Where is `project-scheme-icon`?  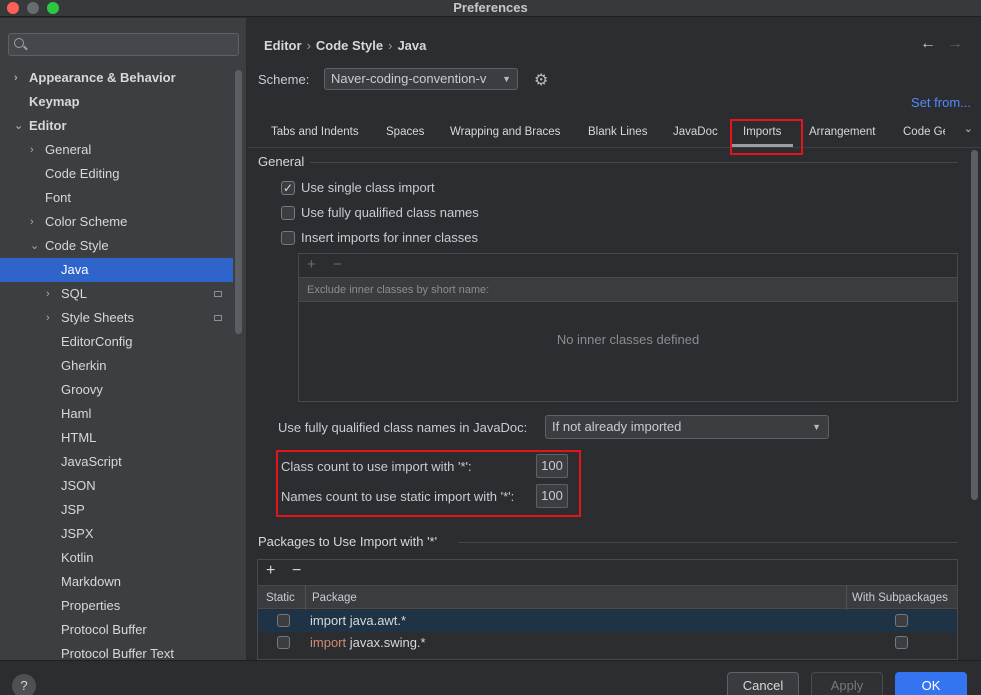
project-scheme-icon is located at coordinates (218, 318).